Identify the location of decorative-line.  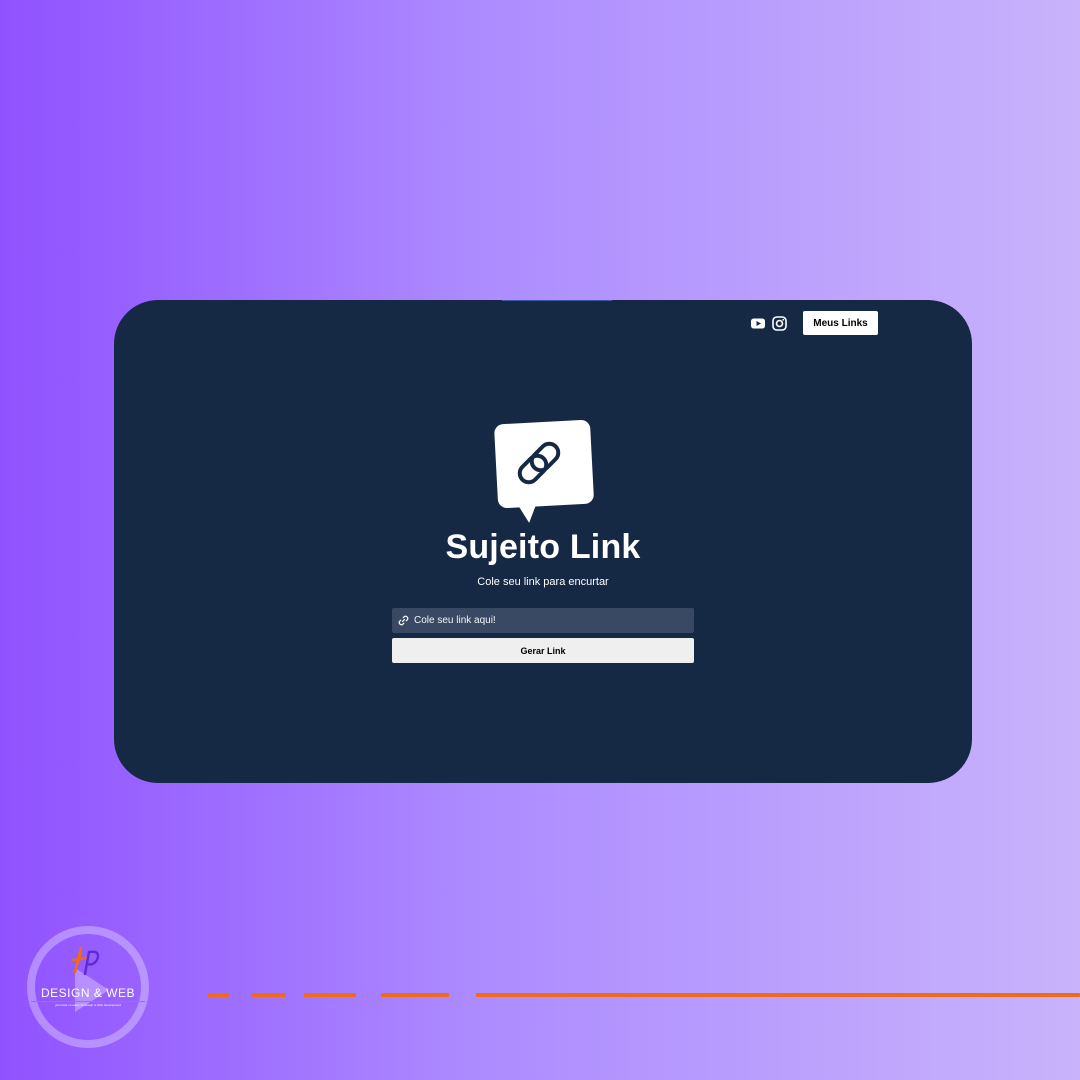
(778, 995).